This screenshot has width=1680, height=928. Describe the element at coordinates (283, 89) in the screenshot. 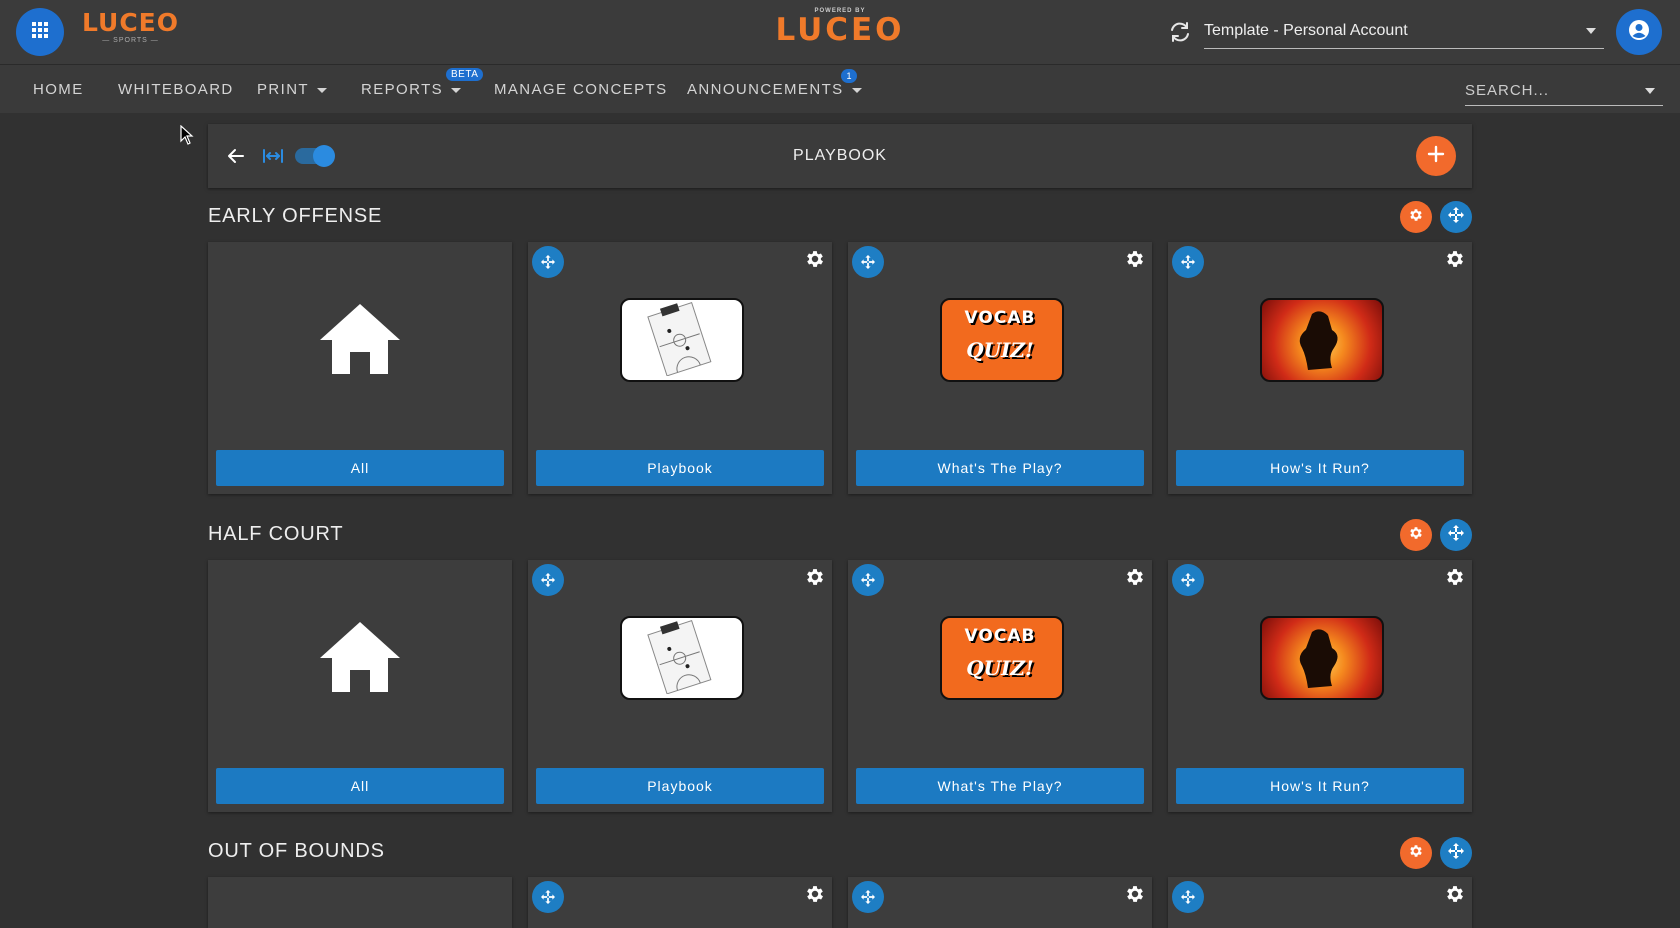

I see `nav-print-label: PRINT` at that location.